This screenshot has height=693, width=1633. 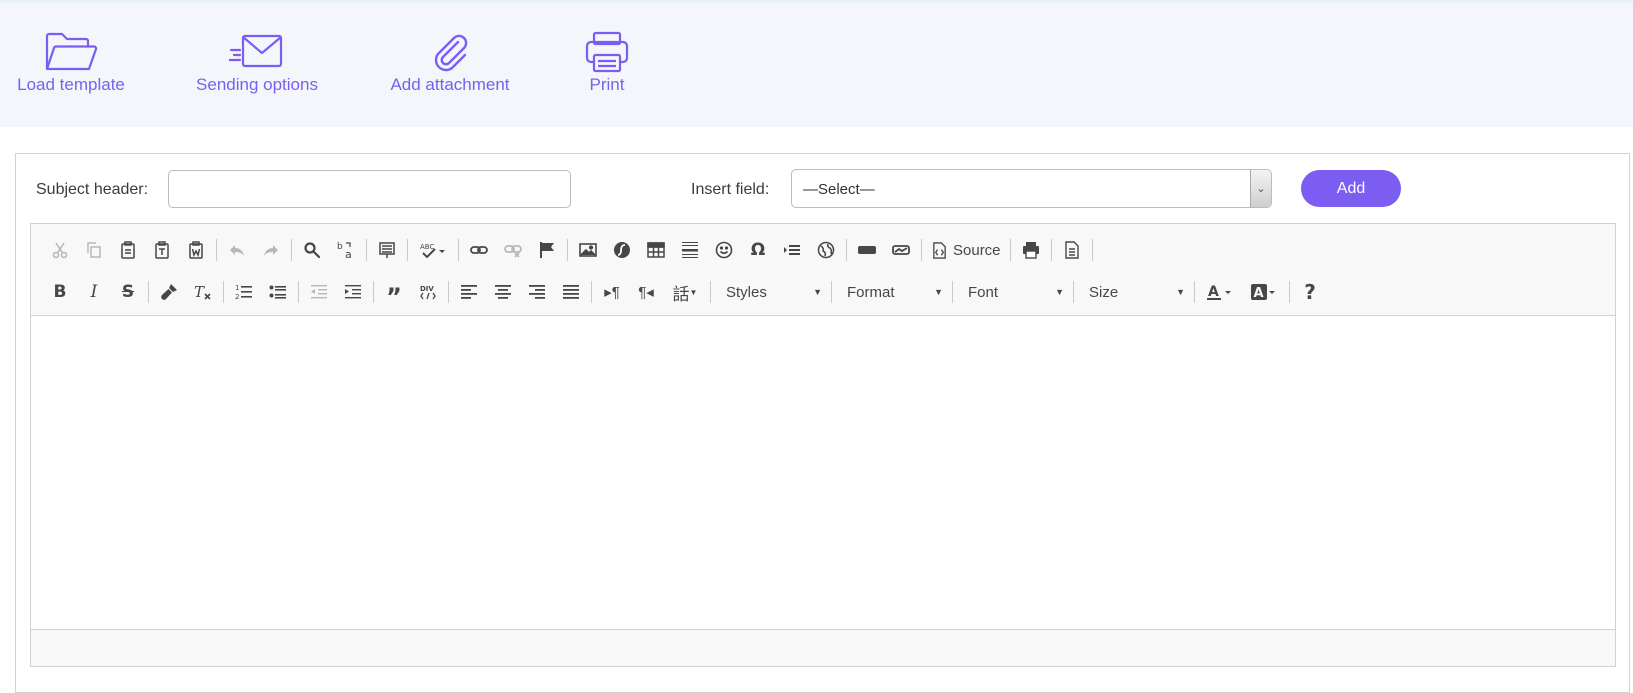 I want to click on load-template-label: Load template, so click(x=71, y=84).